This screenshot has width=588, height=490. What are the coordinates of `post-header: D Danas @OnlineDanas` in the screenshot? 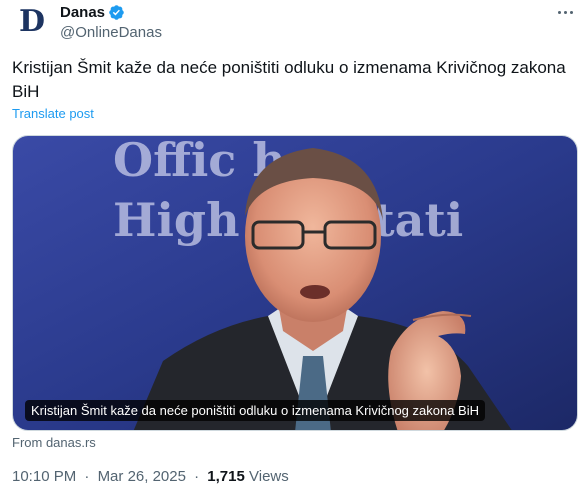 It's located at (295, 24).